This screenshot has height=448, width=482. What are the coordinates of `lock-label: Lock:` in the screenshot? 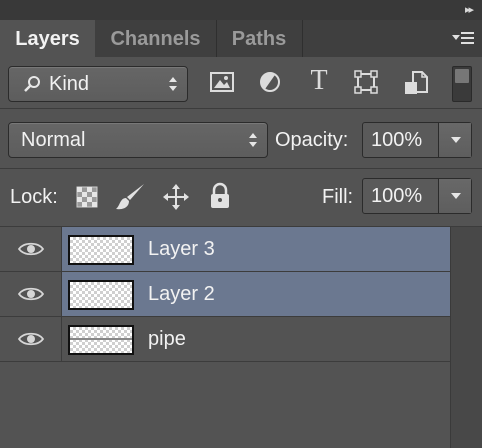 It's located at (34, 197).